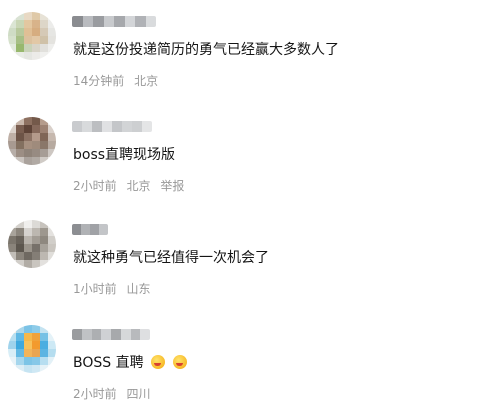  I want to click on comment-meta: 1小时前 山东, so click(114, 289).